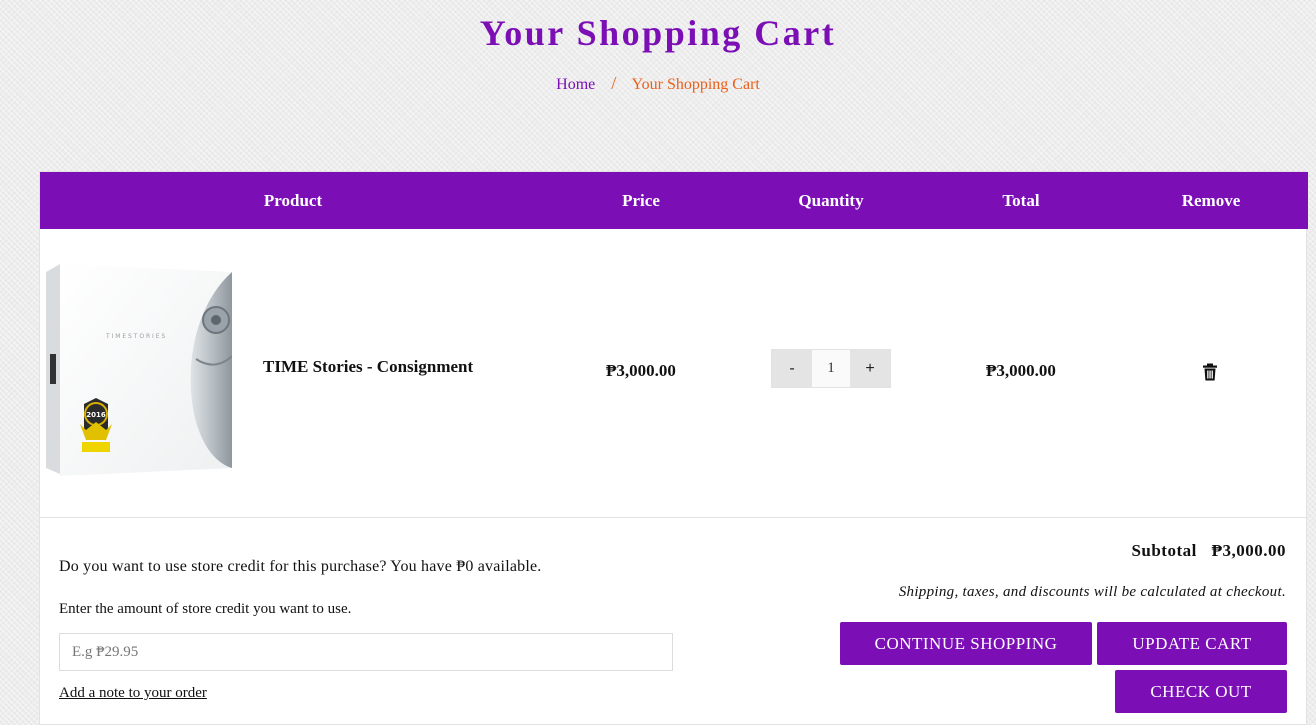 The image size is (1316, 725). Describe the element at coordinates (1021, 370) in the screenshot. I see `item-total: ₱3,000.00` at that location.